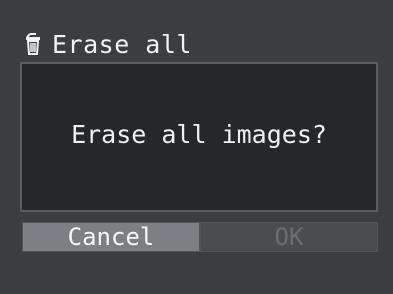 Image resolution: width=393 pixels, height=294 pixels. What do you see at coordinates (33, 44) in the screenshot?
I see `trash-icon` at bounding box center [33, 44].